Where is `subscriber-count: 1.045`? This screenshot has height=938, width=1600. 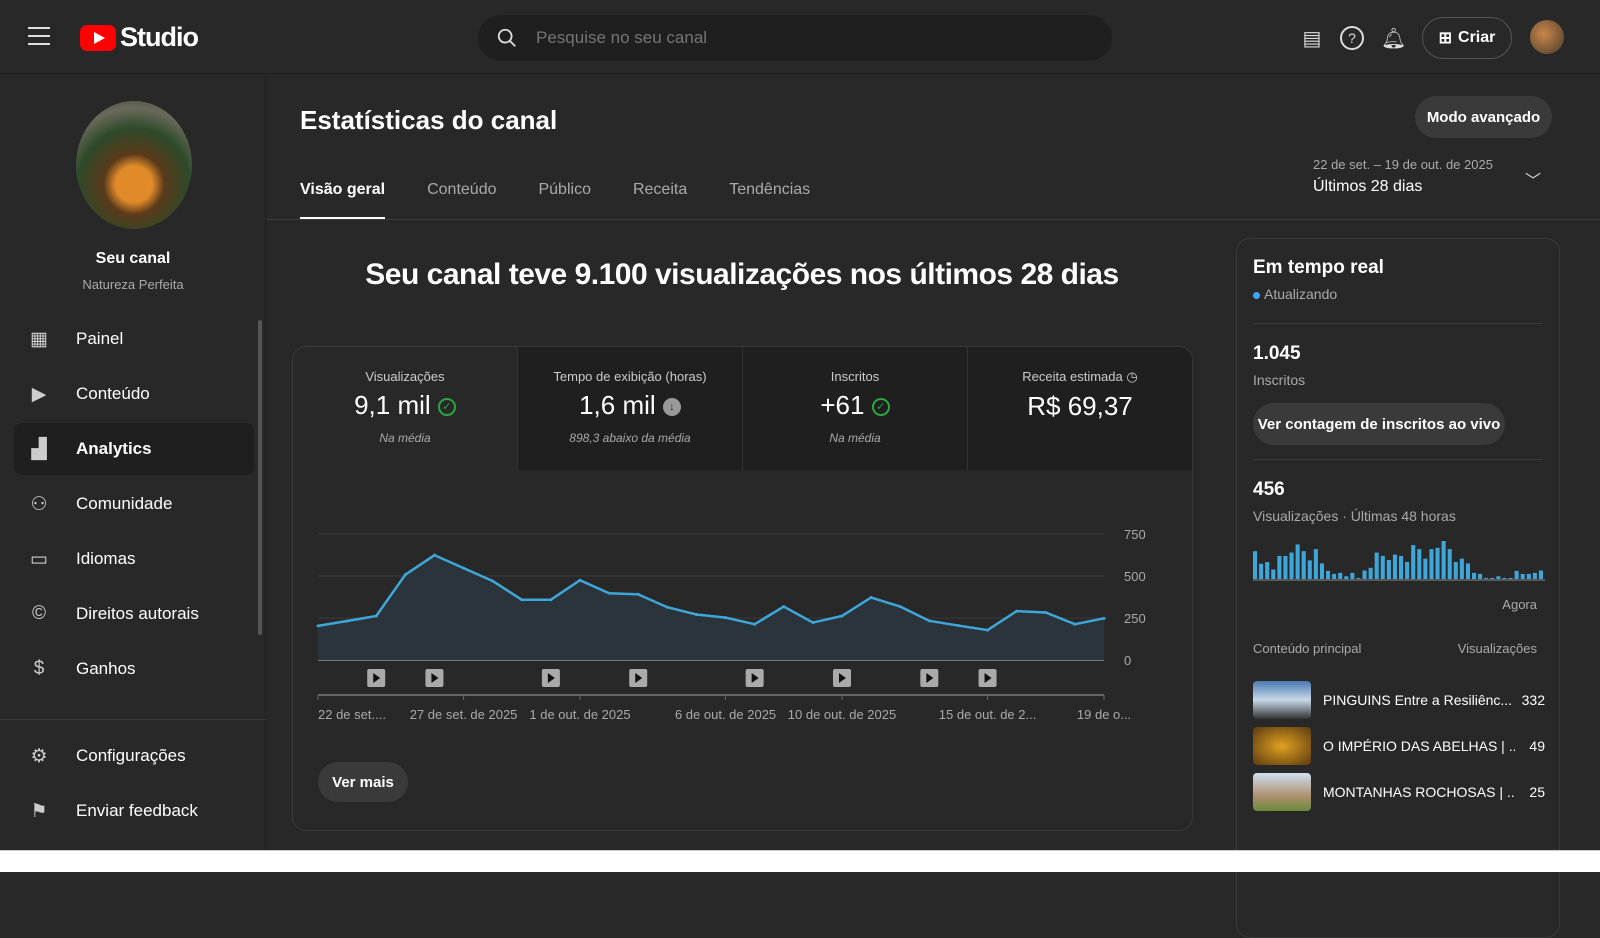 subscriber-count: 1.045 is located at coordinates (1277, 353).